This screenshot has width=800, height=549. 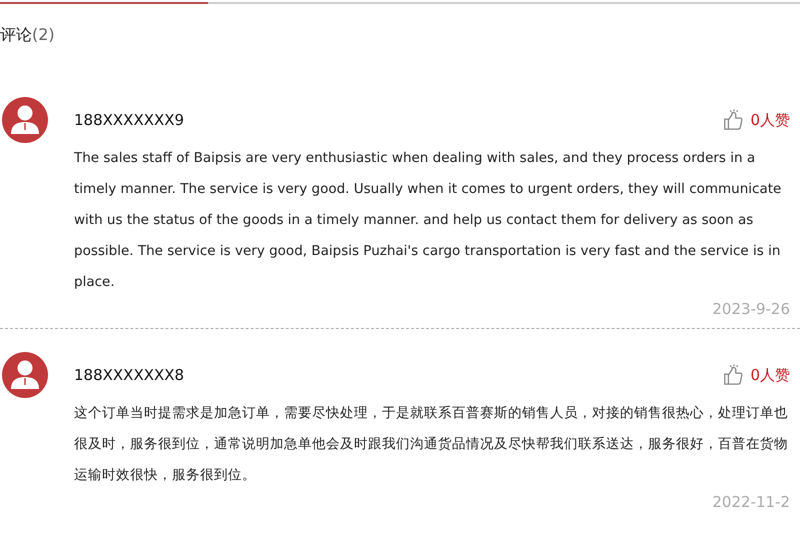 What do you see at coordinates (751, 309) in the screenshot?
I see `comment-date: 2023-9-26` at bounding box center [751, 309].